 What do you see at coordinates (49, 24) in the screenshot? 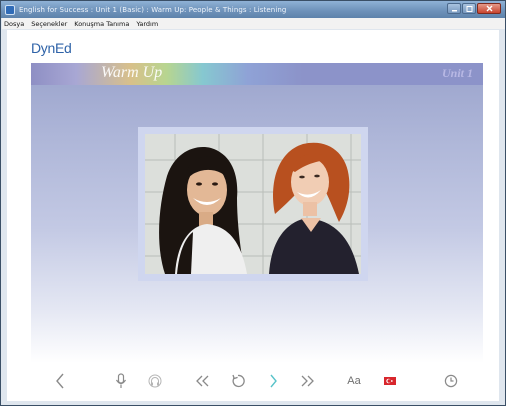
I see `menu-secenekler: Seçenekler` at bounding box center [49, 24].